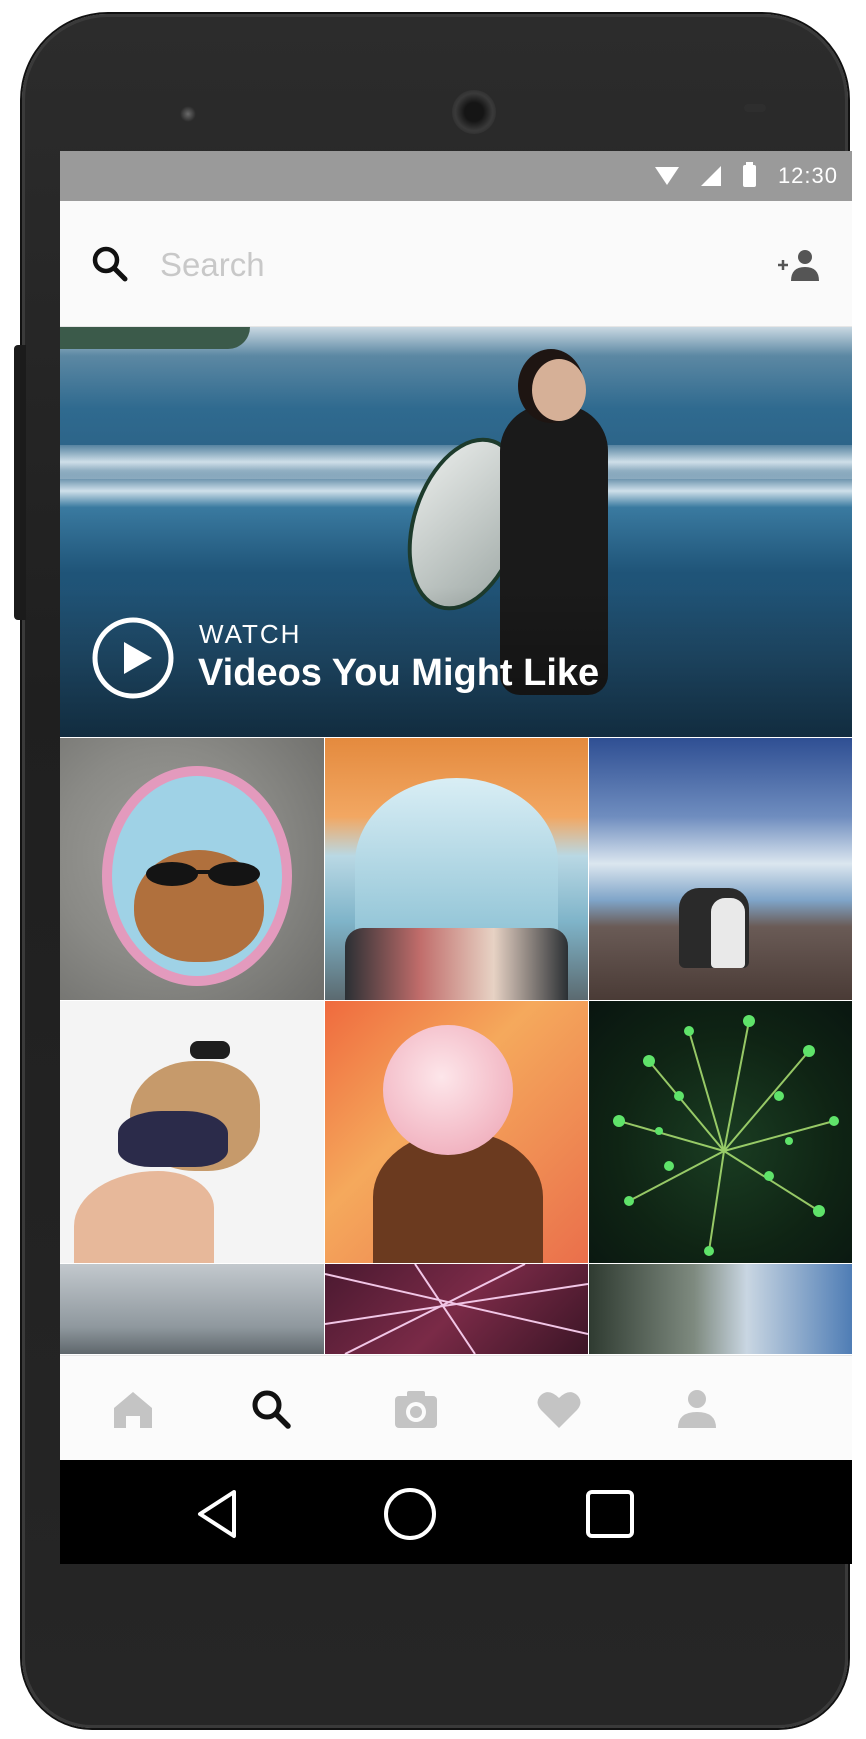  I want to click on tab-profile, so click(697, 1409).